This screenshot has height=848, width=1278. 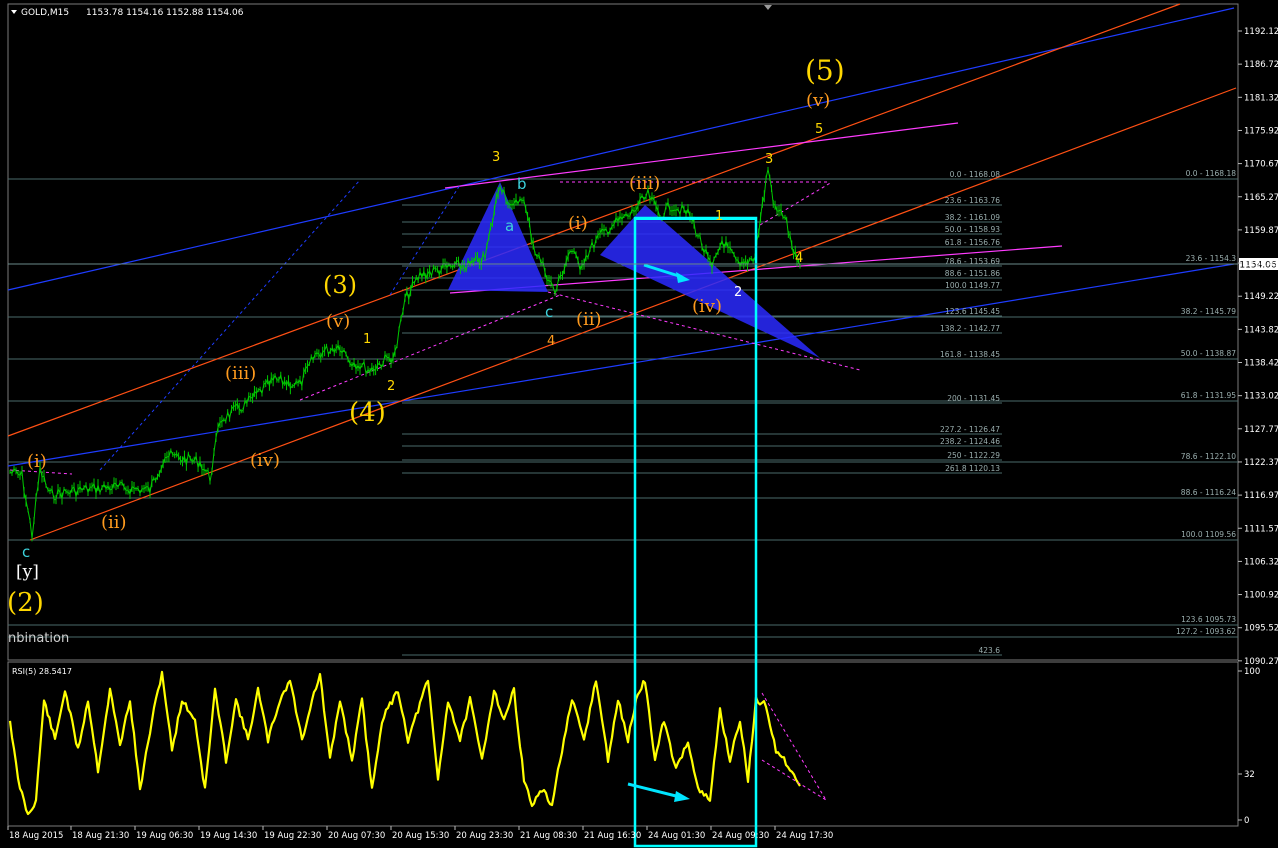 I want to click on price-tick-label: 1159.87, so click(x=1261, y=231).